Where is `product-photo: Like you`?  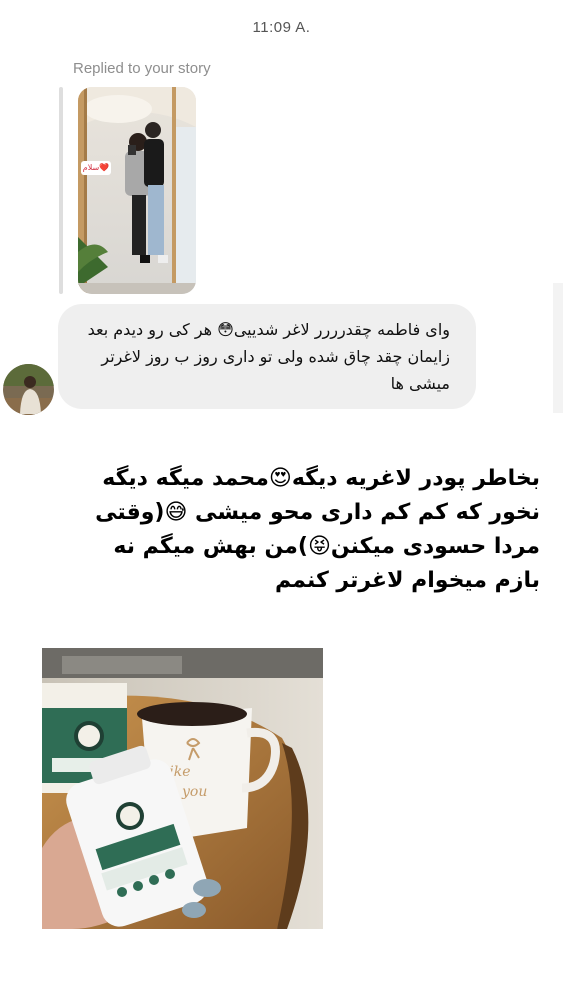 product-photo: Like you is located at coordinates (182, 788).